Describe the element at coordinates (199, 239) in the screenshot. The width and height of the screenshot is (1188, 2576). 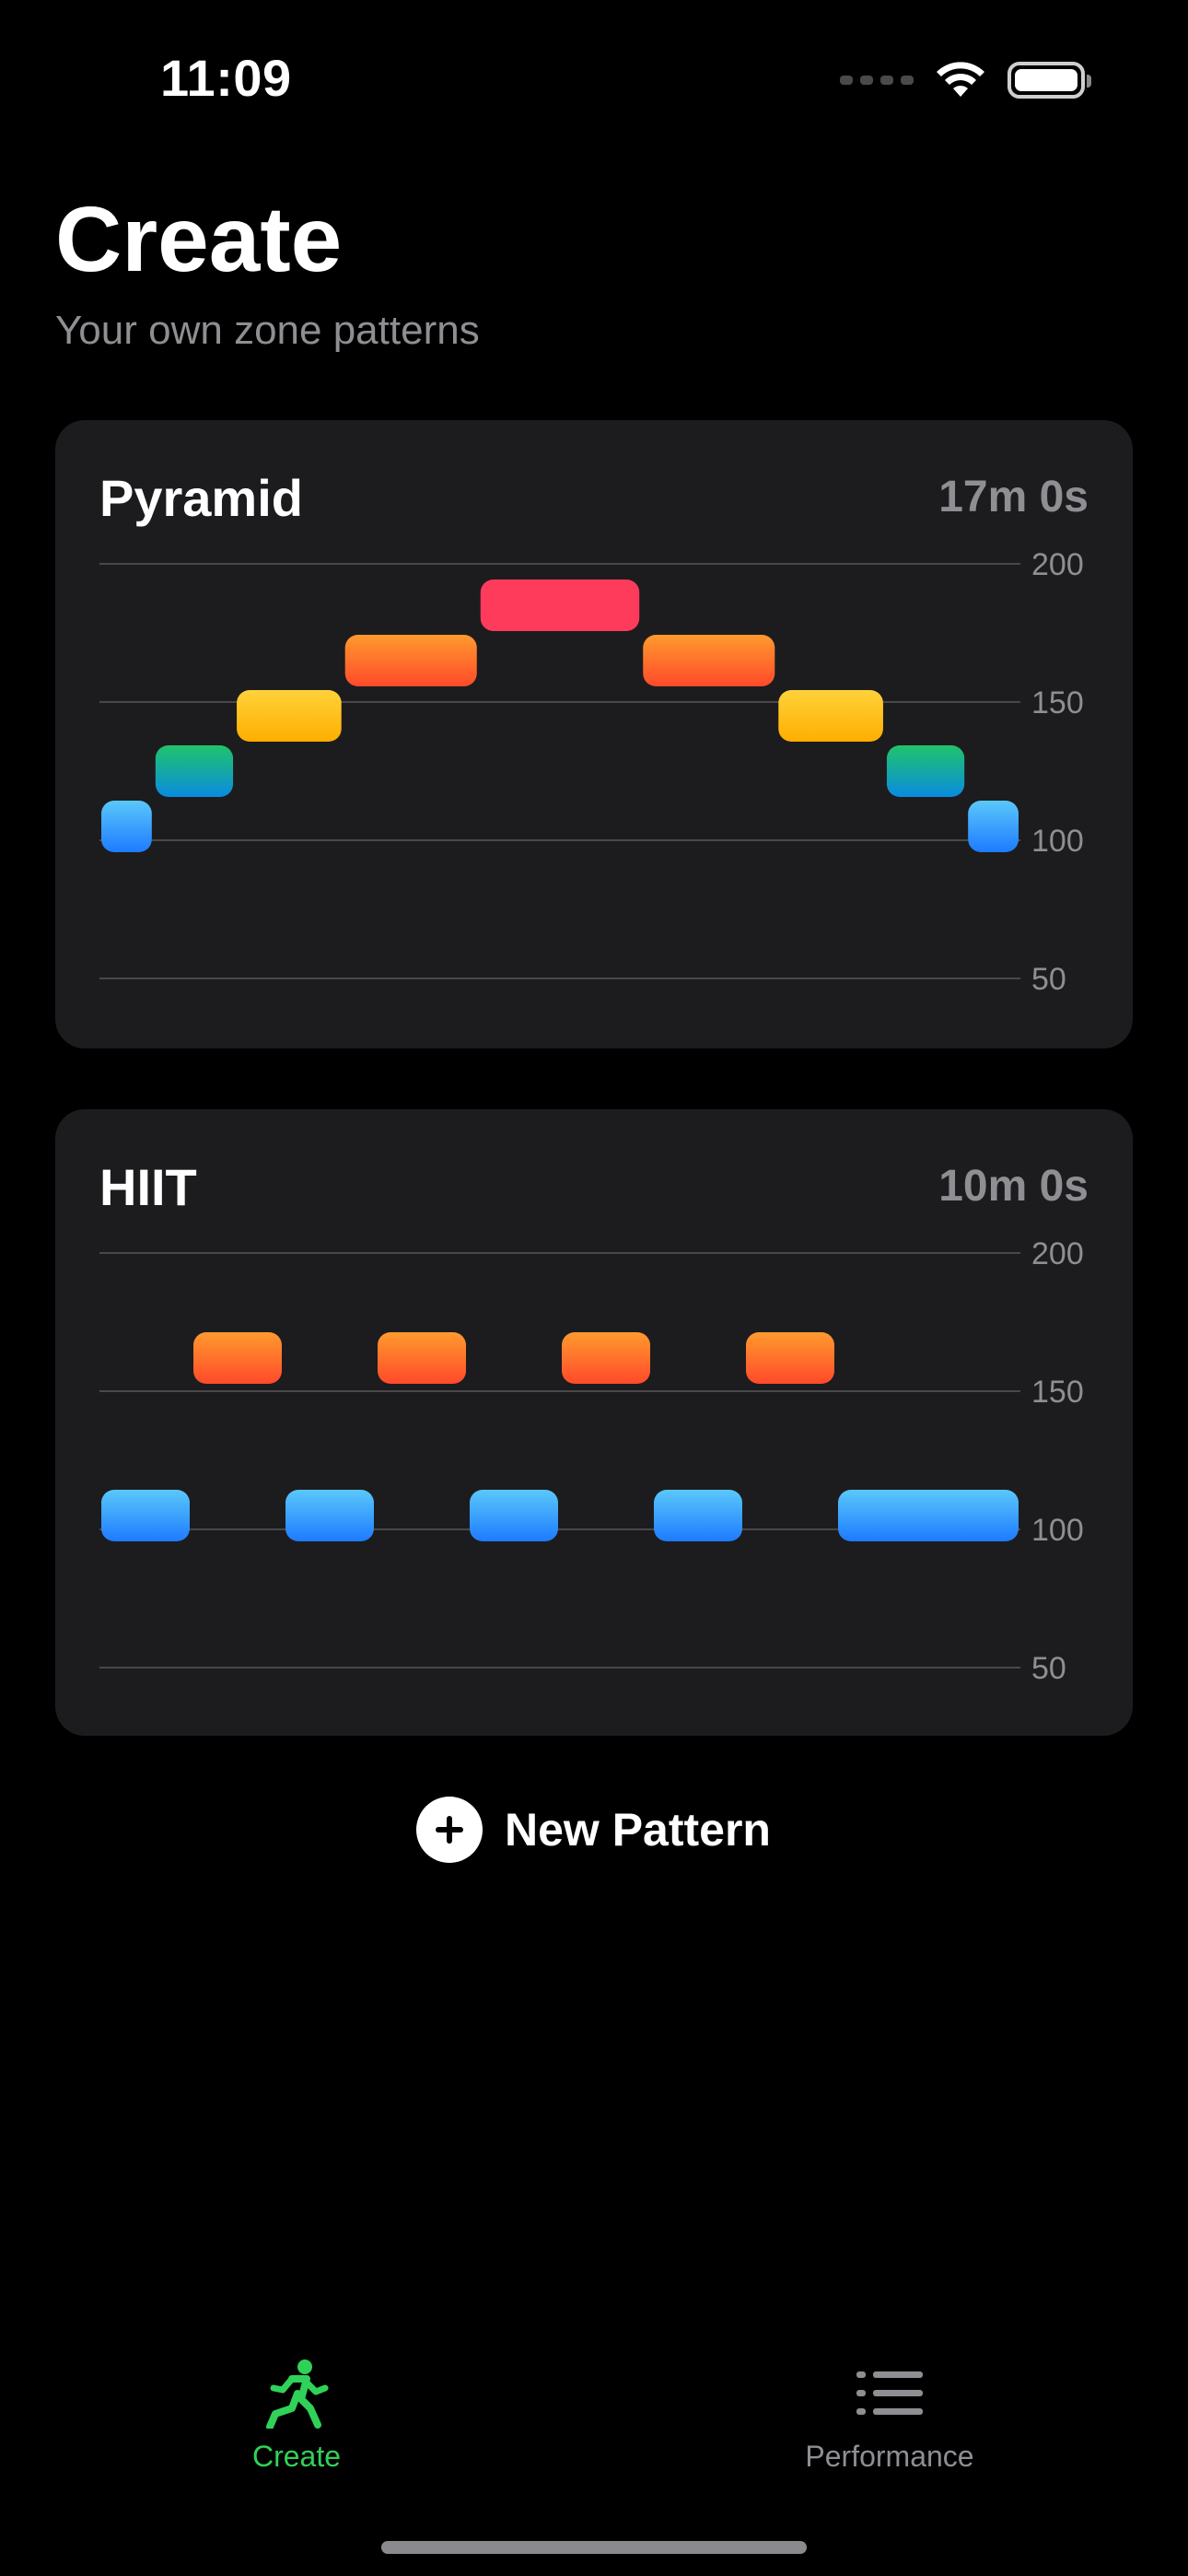
I see `page-title: Create` at that location.